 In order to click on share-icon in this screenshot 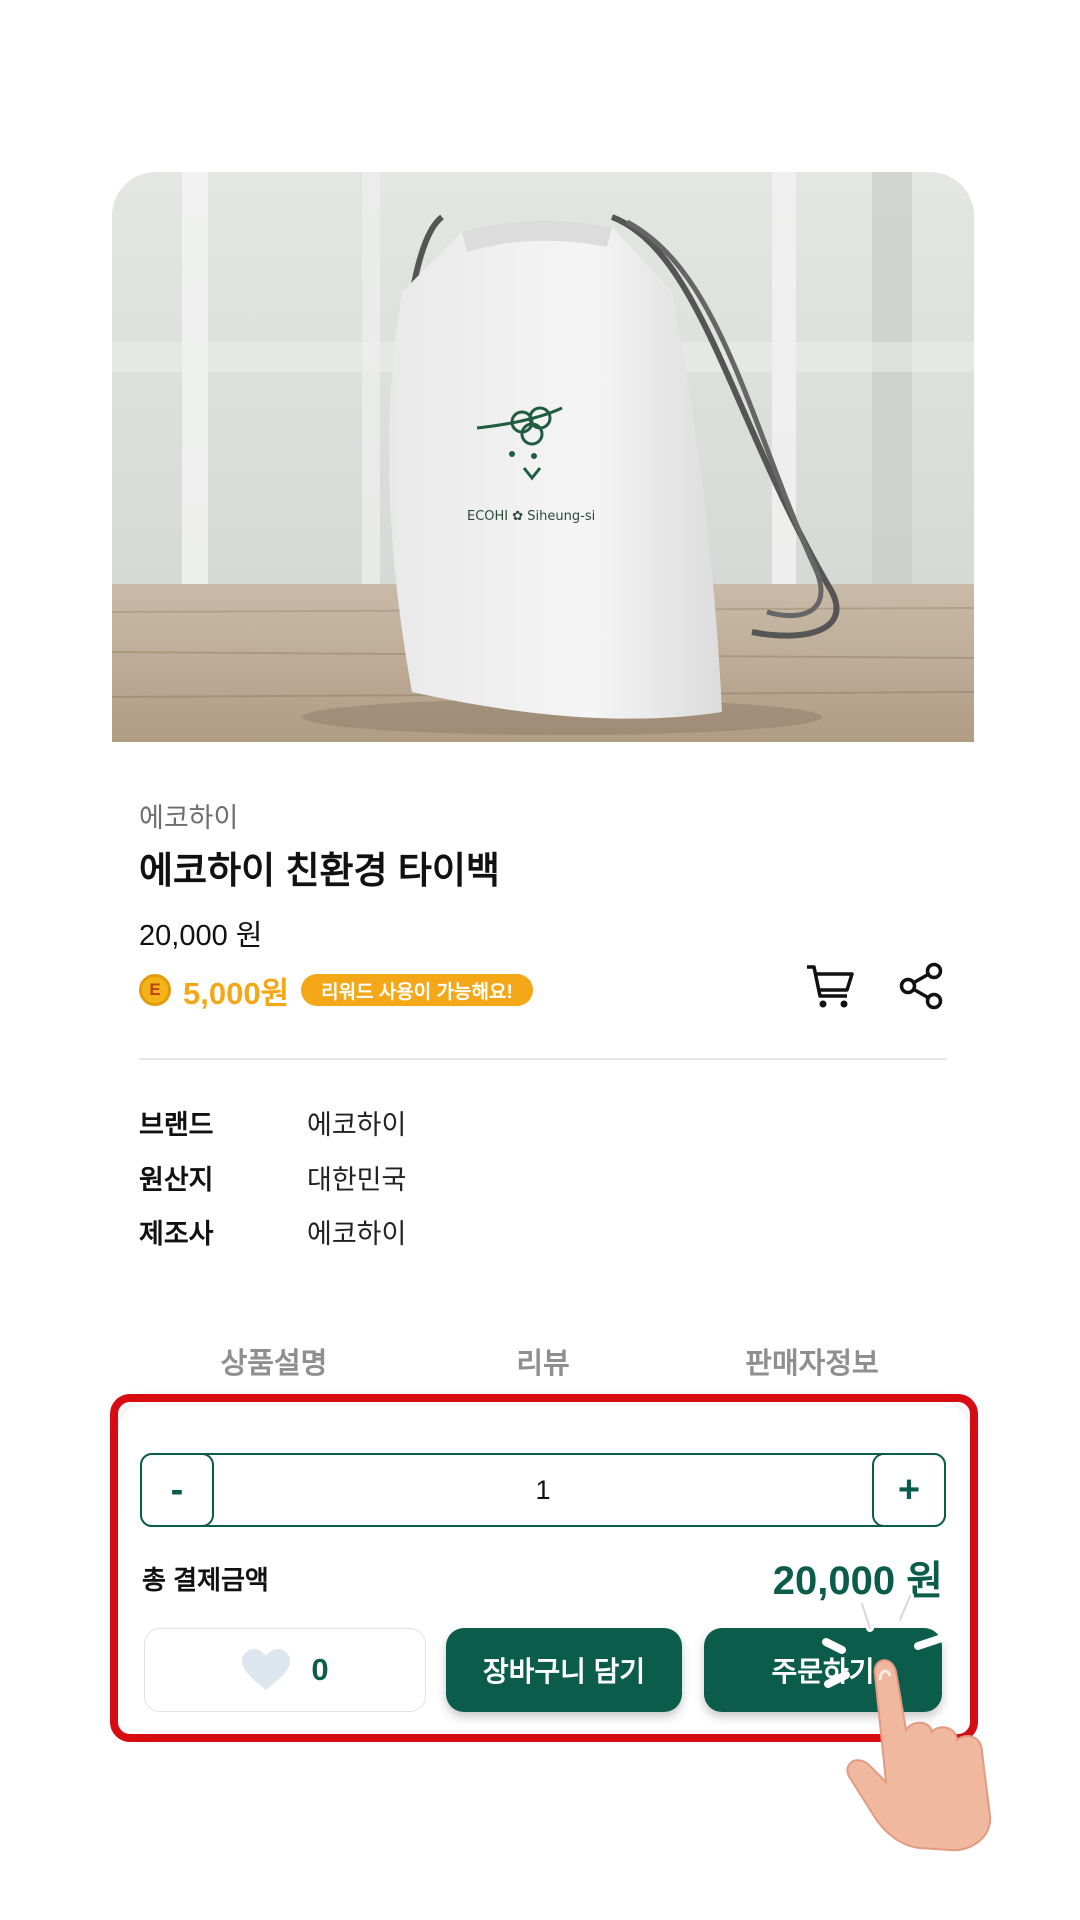, I will do `click(921, 986)`.